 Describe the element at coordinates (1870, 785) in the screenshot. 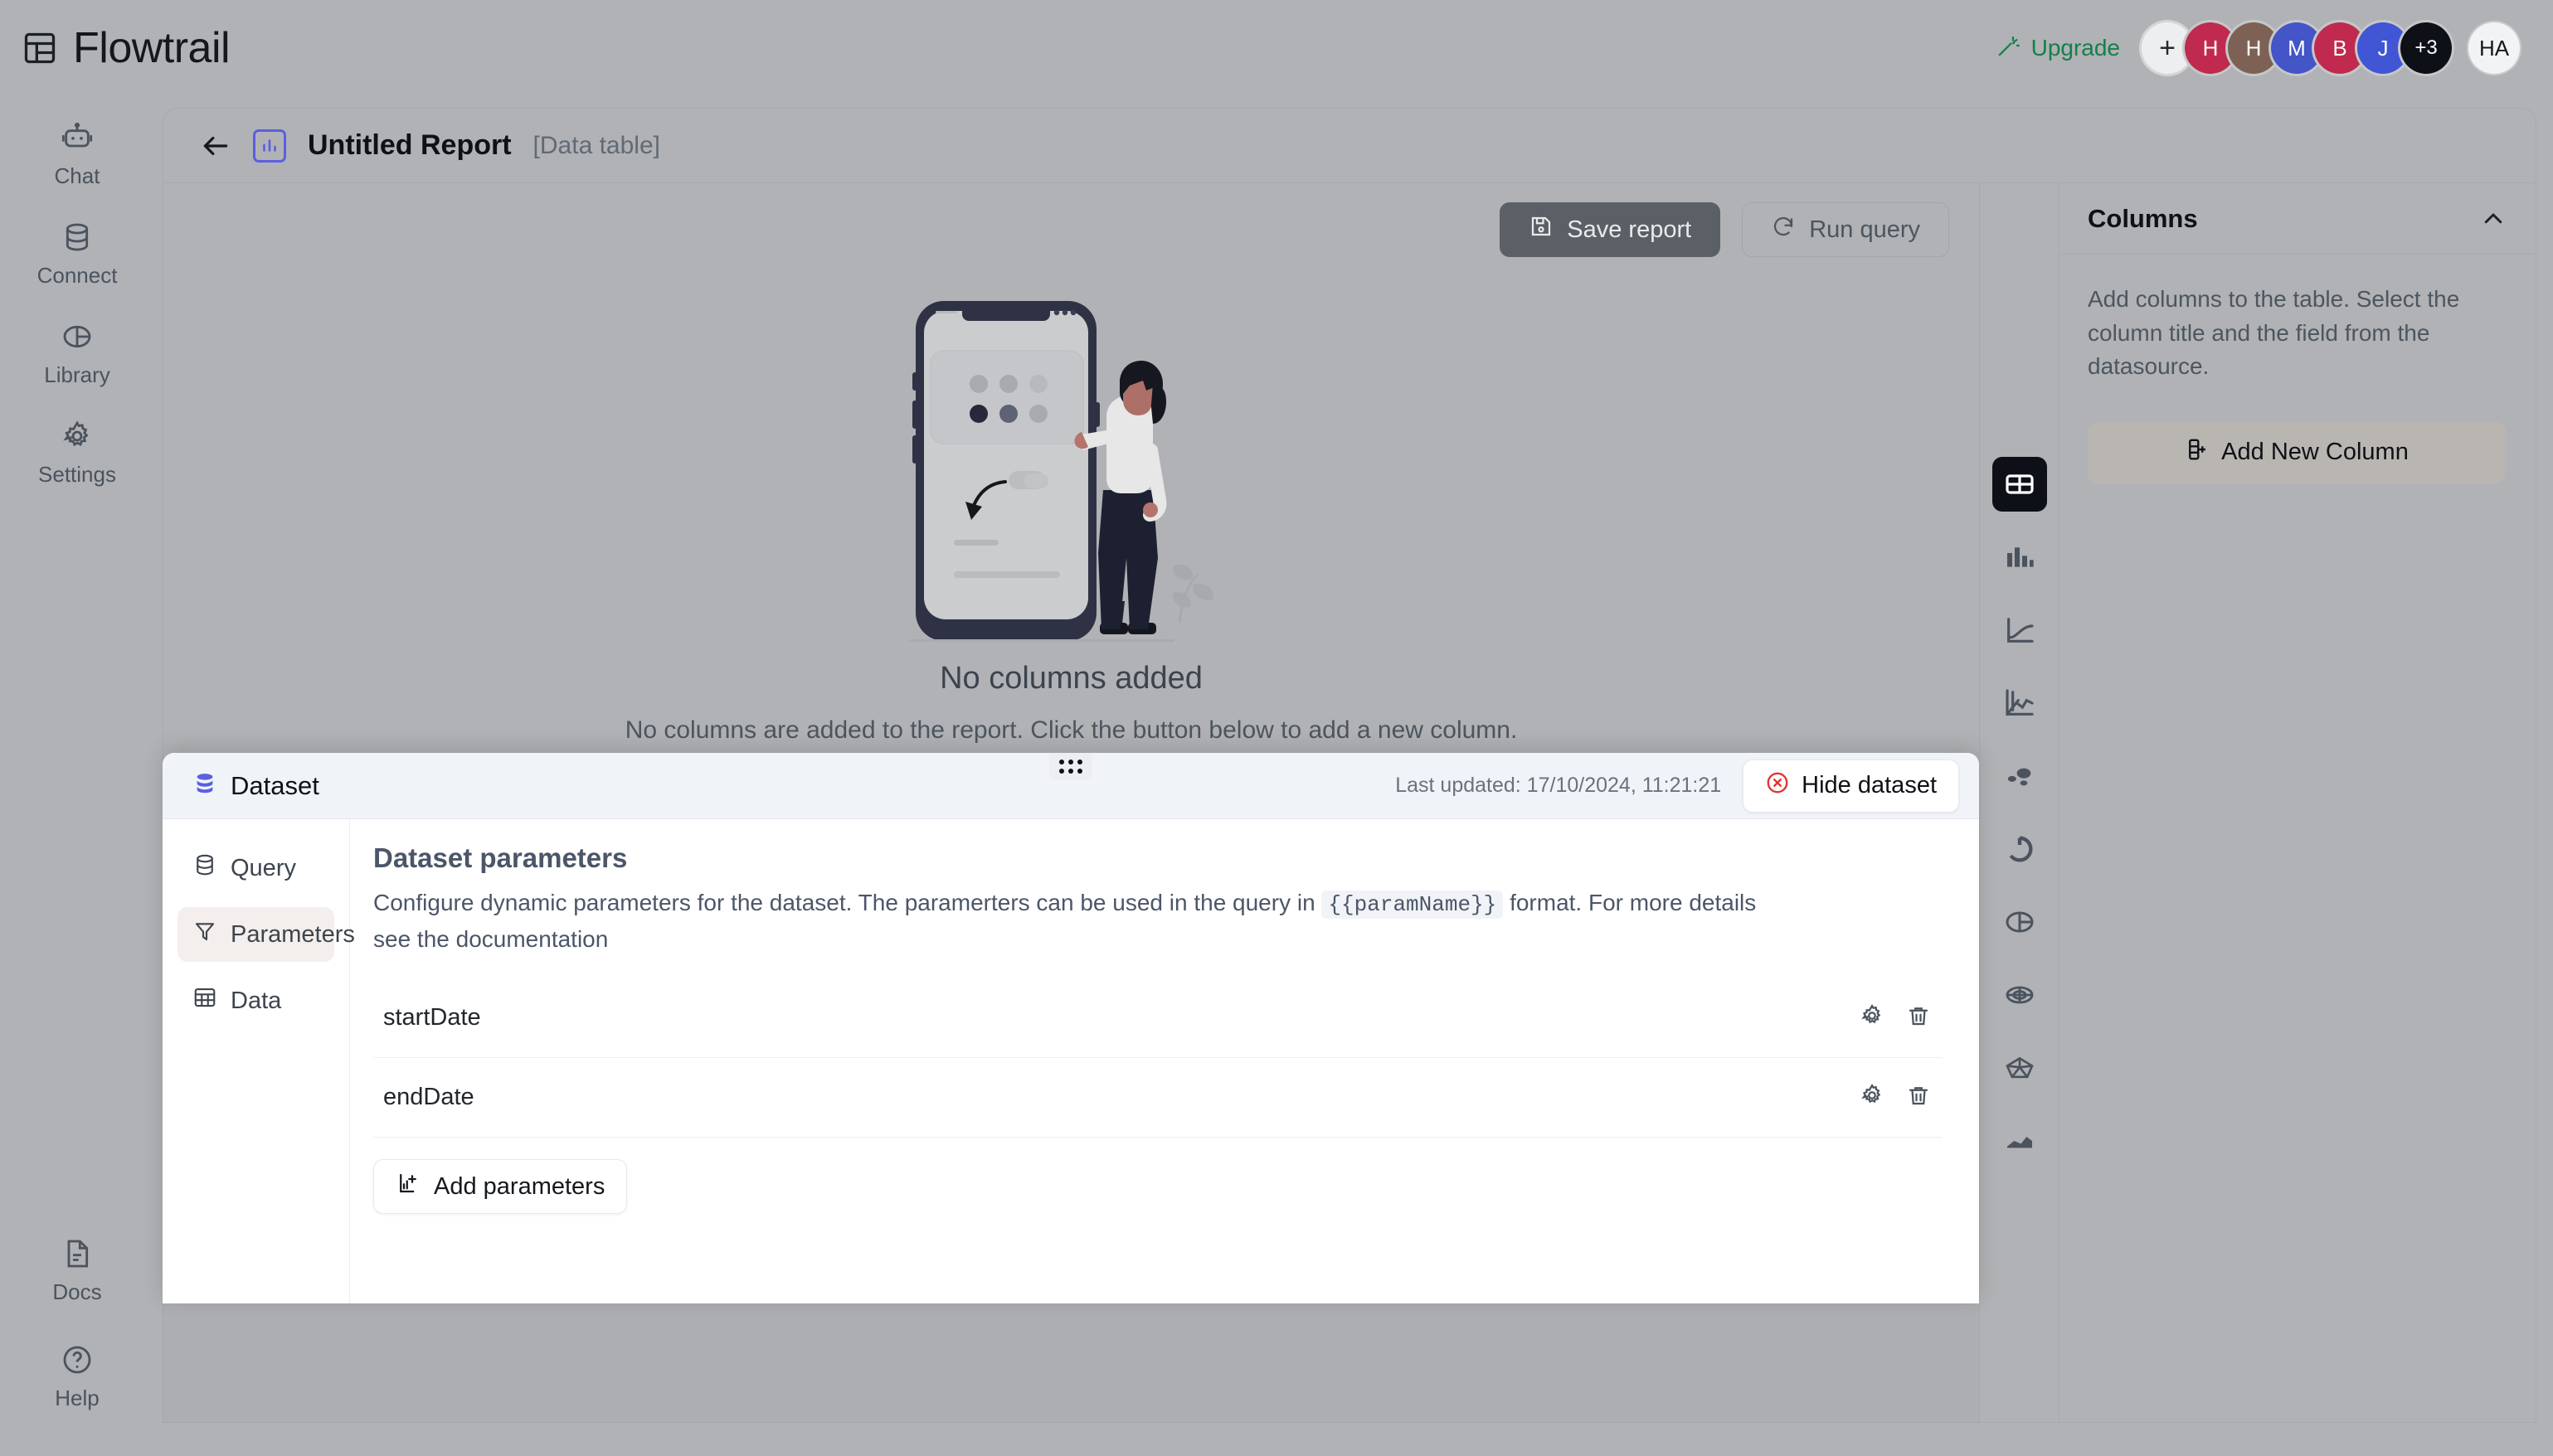

I see `hide-dataset-label: Hide dataset` at that location.